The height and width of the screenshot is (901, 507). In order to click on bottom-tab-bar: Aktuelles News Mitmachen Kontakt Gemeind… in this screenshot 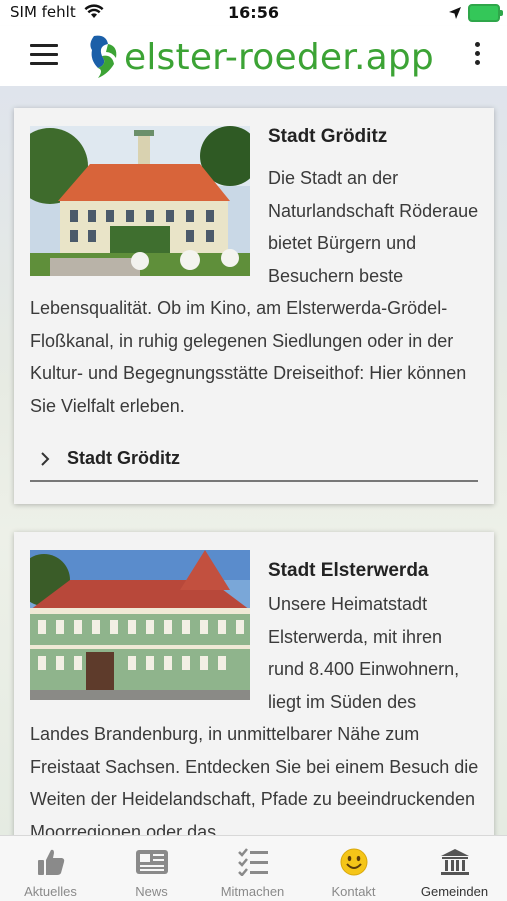, I will do `click(253, 868)`.